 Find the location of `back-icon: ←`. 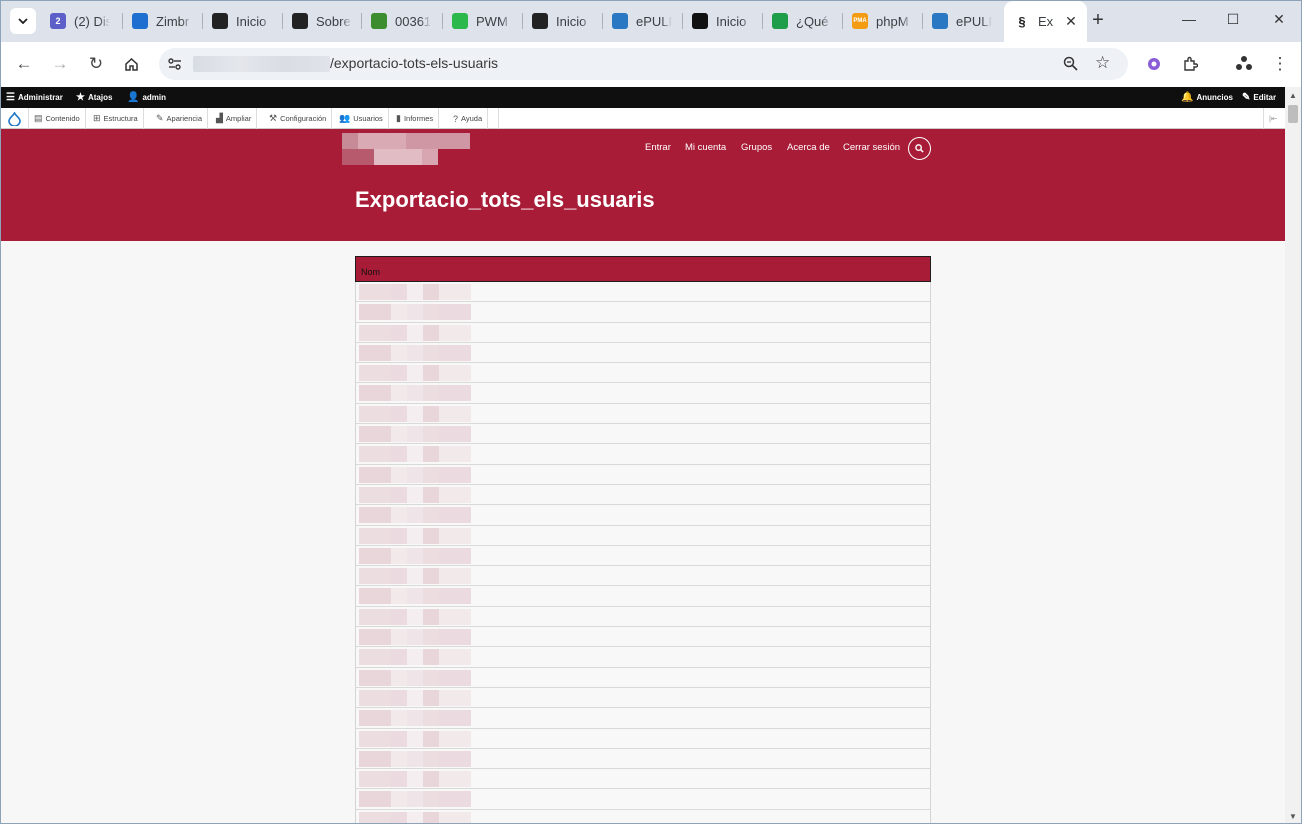

back-icon: ← is located at coordinates (24, 64).